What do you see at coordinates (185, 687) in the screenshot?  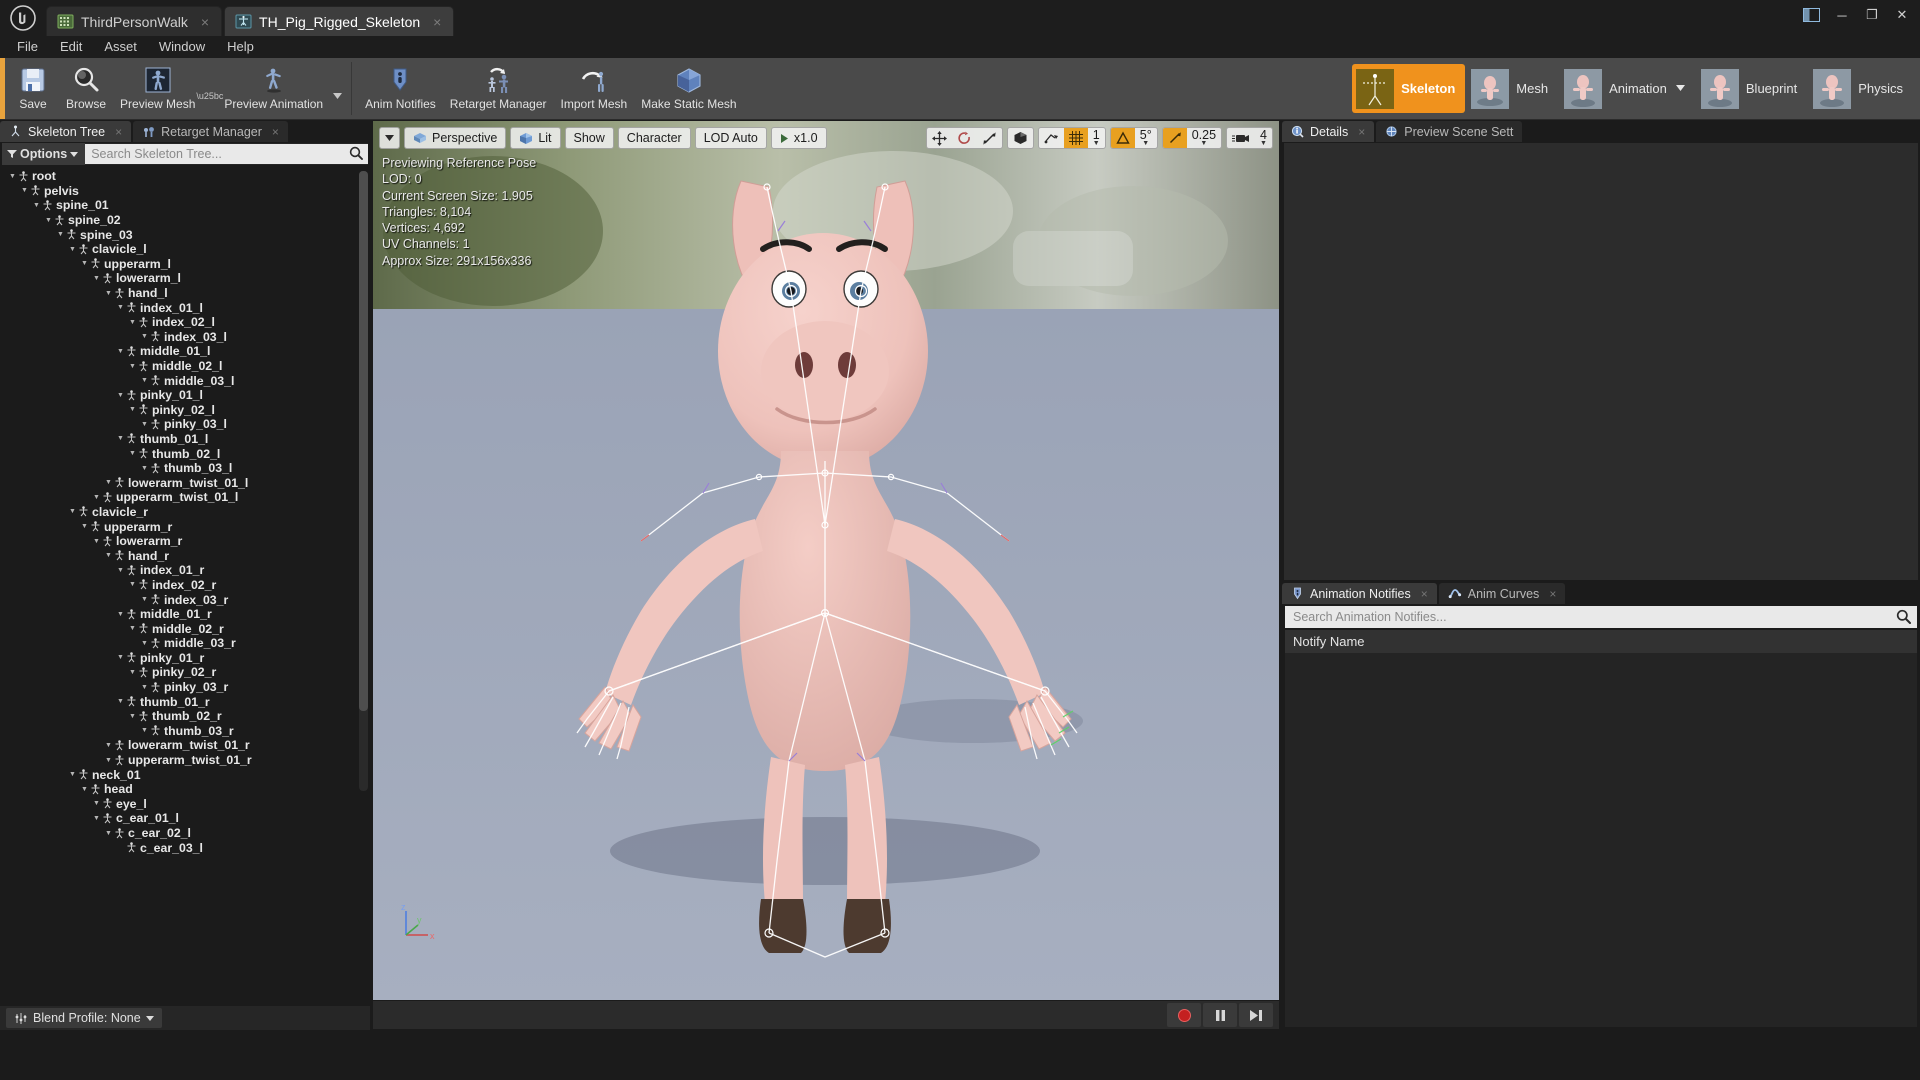 I see `bone-tree-row: ▼ pinky_03_r` at bounding box center [185, 687].